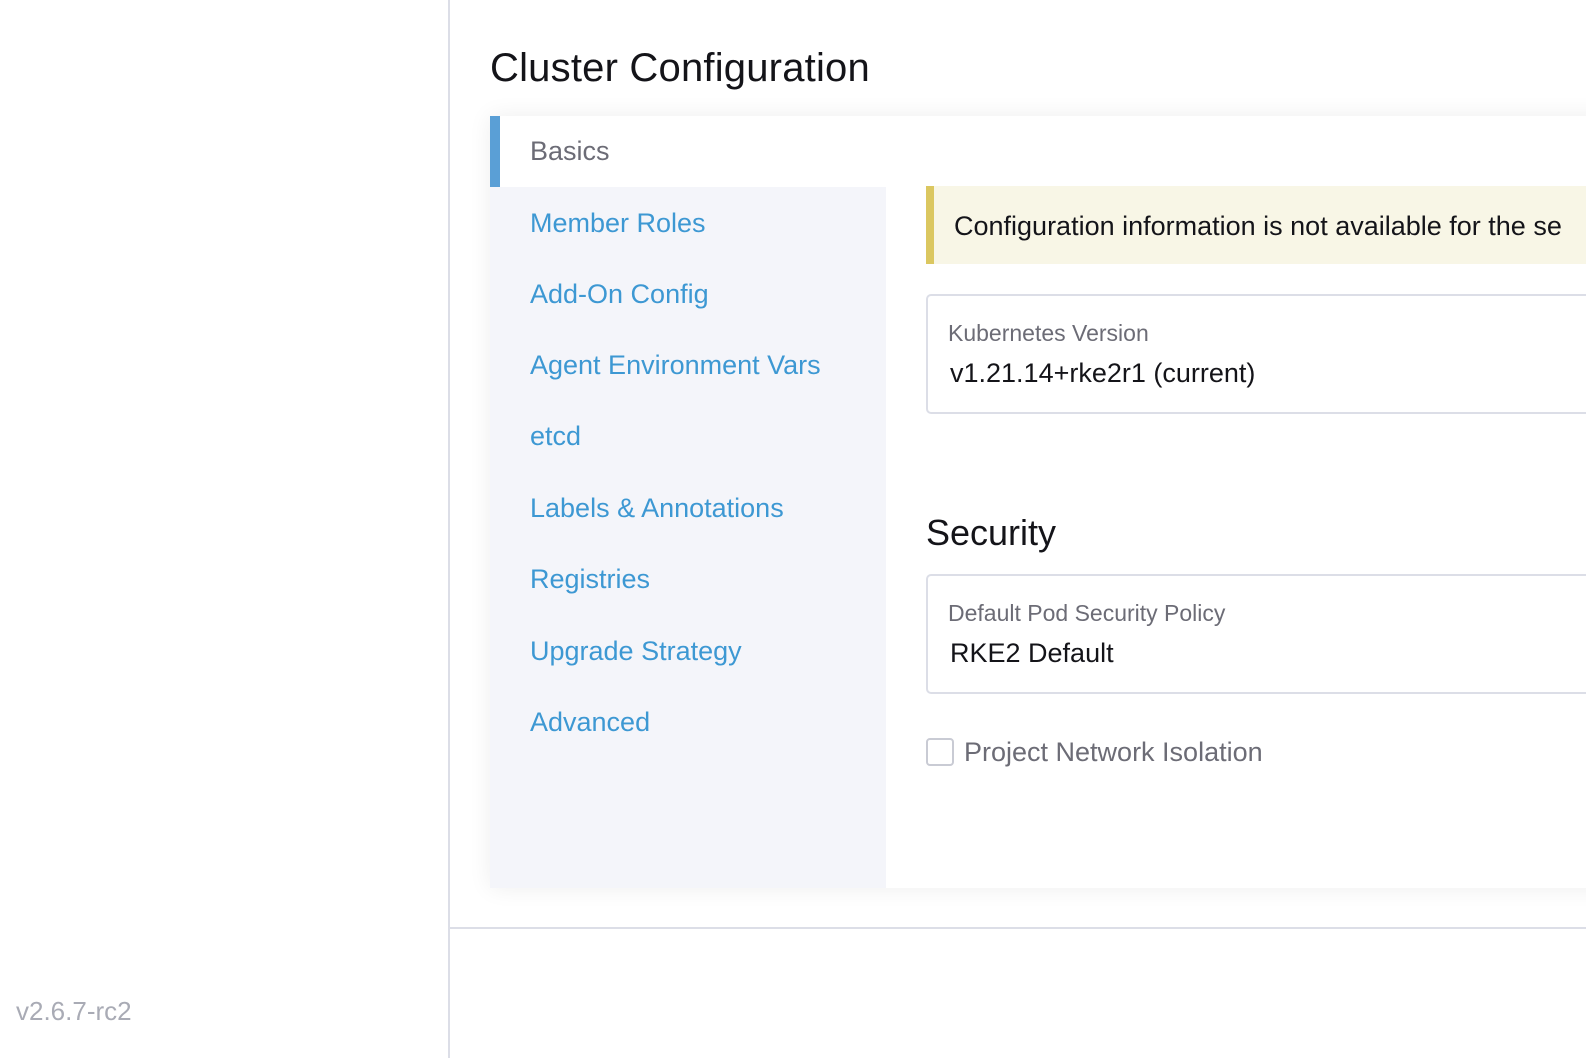  What do you see at coordinates (1032, 653) in the screenshot?
I see `psp-value: RKE2 Default` at bounding box center [1032, 653].